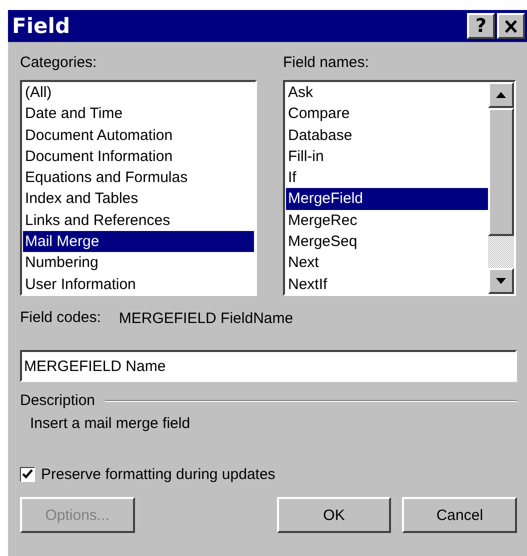 Image resolution: width=527 pixels, height=556 pixels. I want to click on up-arrow-icon, so click(501, 95).